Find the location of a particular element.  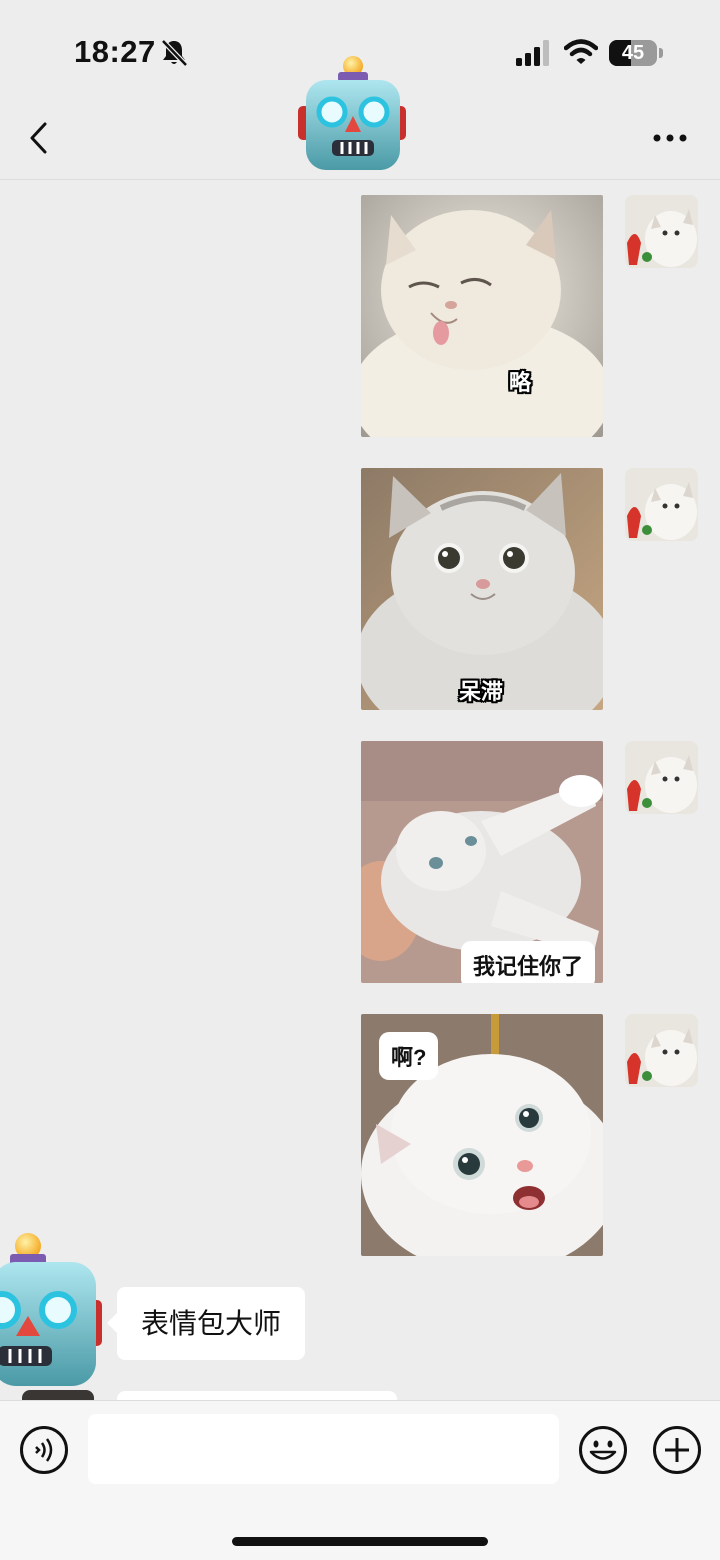

sticker-message: 啊? is located at coordinates (482, 1135).